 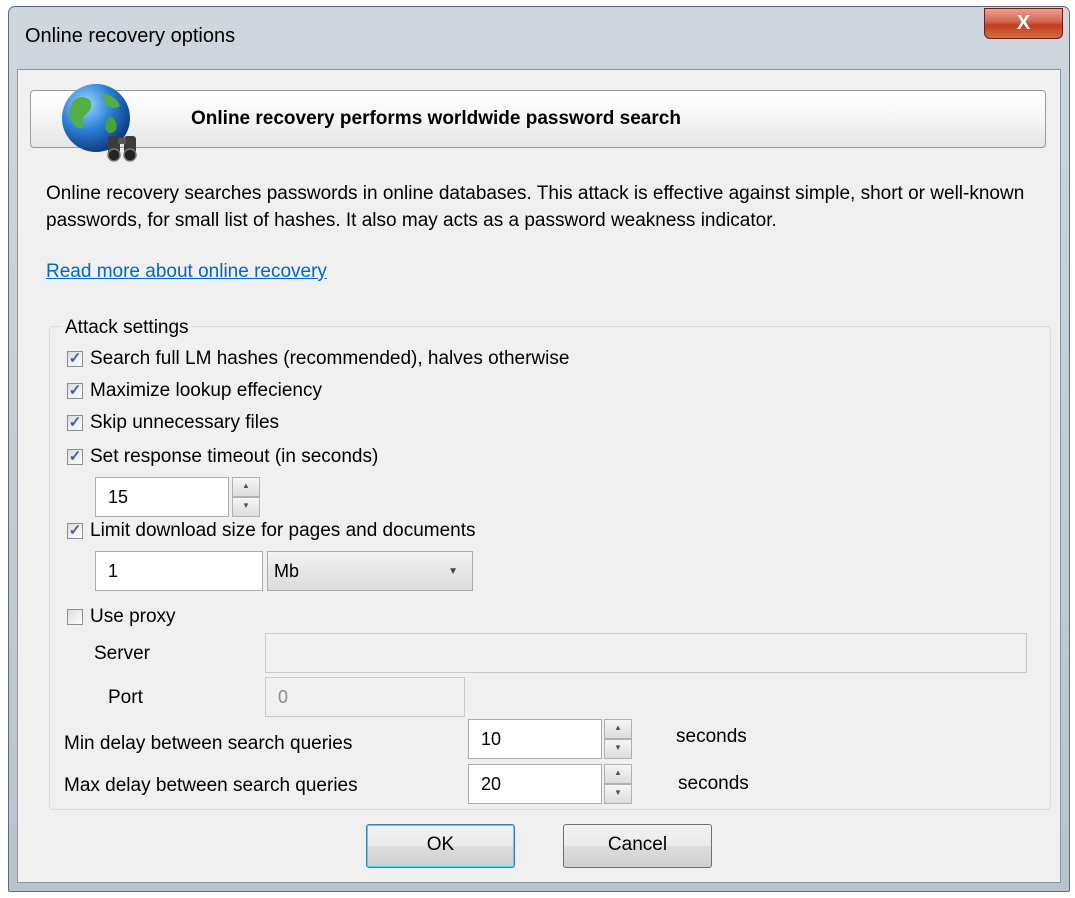 What do you see at coordinates (130, 36) in the screenshot?
I see `window-title: Online recovery options` at bounding box center [130, 36].